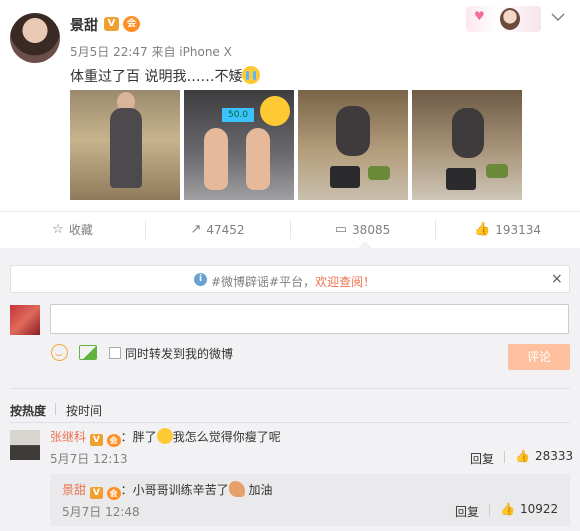  What do you see at coordinates (25, 320) in the screenshot?
I see `current-user-avatar` at bounding box center [25, 320].